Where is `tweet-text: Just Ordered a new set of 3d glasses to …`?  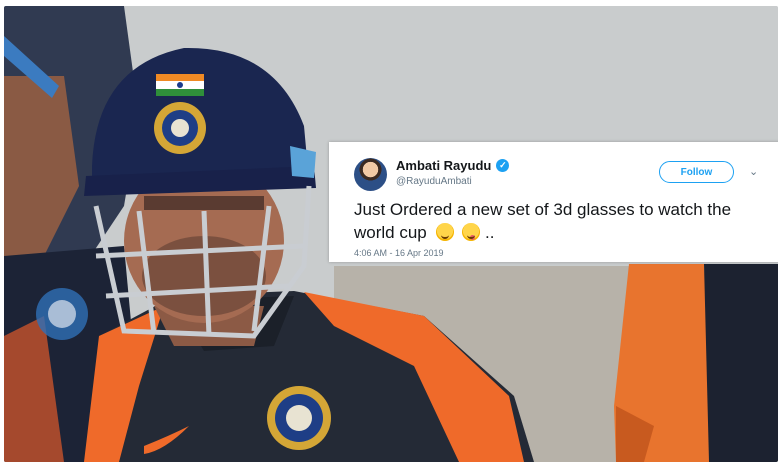
tweet-text: Just Ordered a new set of 3d glasses to … is located at coordinates (561, 221).